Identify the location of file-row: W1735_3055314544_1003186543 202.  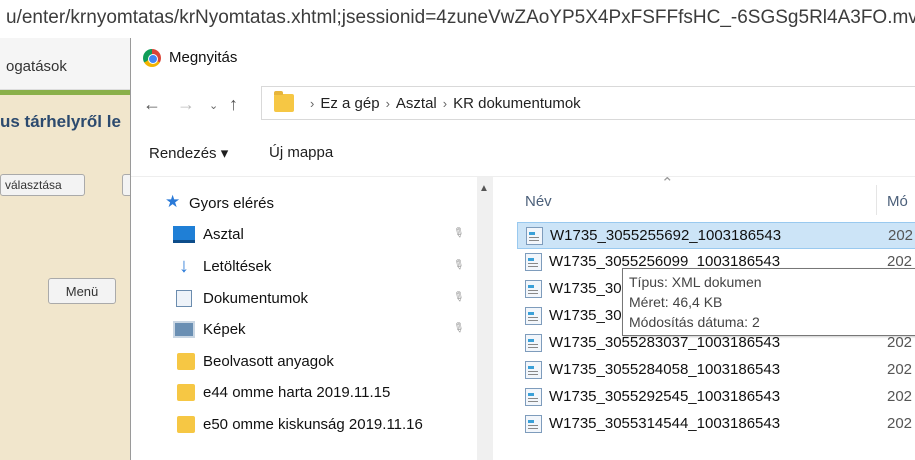
(716, 424).